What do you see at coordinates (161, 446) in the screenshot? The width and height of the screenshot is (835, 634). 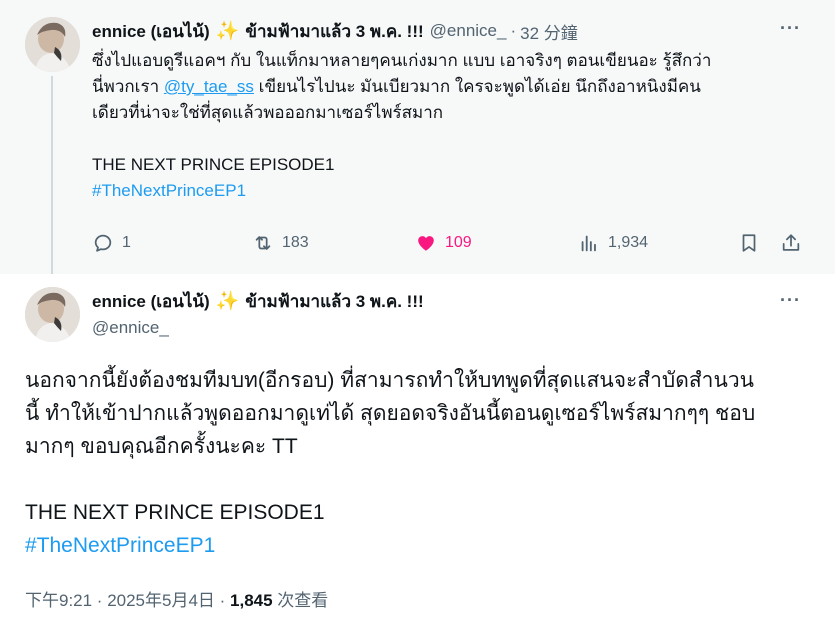 I see `text-line: มากๆ ขอบคุณอีกครั้งนะคะ TT` at bounding box center [161, 446].